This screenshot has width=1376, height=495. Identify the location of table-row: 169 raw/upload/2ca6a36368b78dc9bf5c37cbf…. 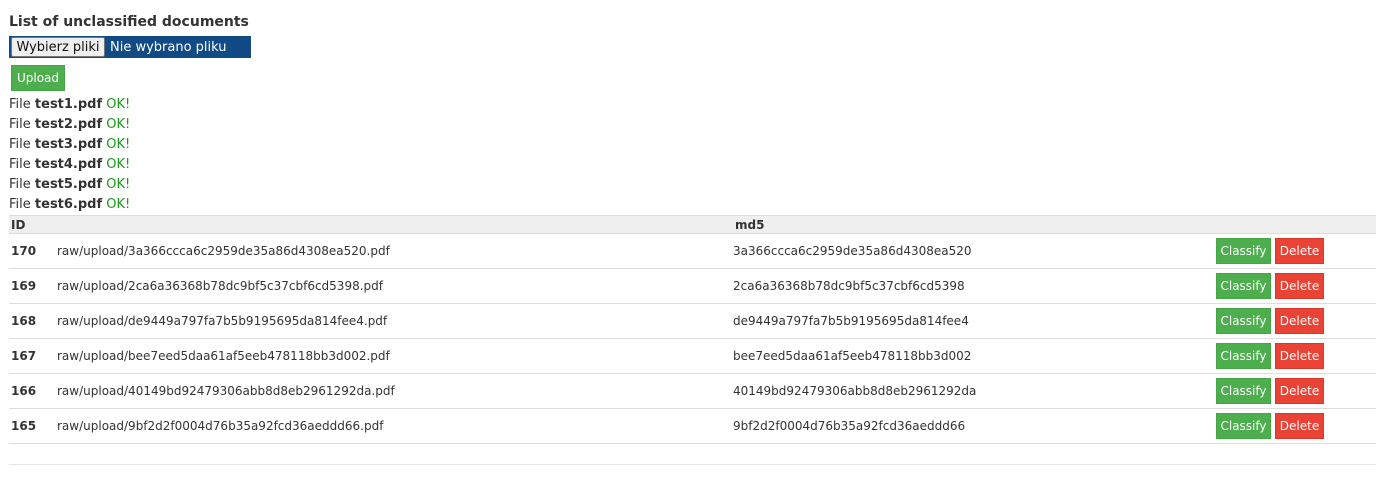
(692, 286).